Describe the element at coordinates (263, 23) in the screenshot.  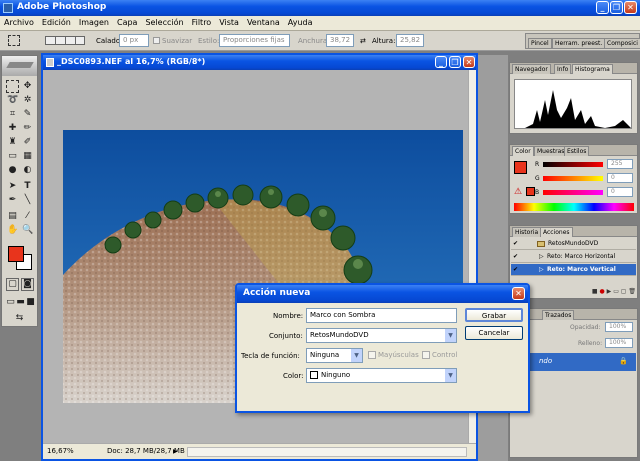
I see `menu-ventana: Ventana` at that location.